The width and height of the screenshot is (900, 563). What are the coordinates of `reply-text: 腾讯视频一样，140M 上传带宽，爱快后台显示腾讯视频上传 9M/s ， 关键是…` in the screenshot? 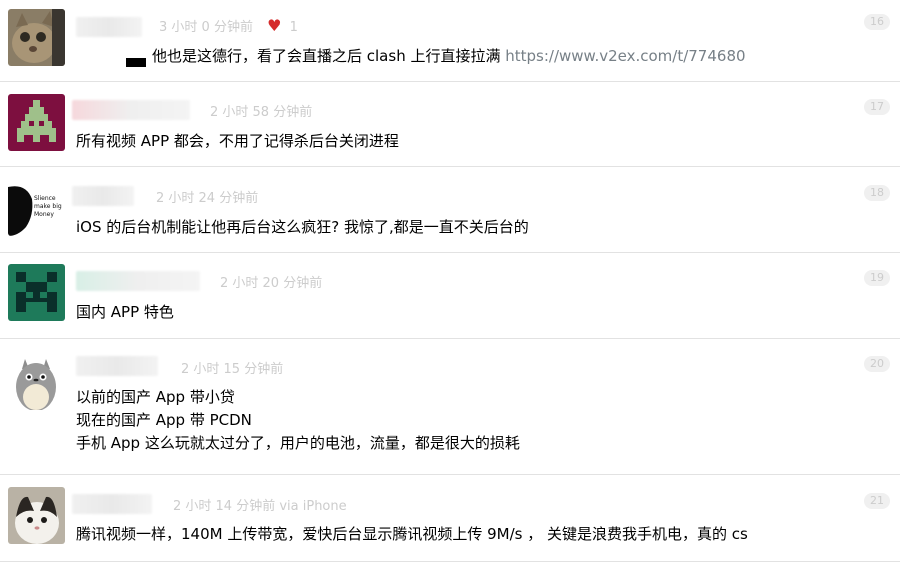 It's located at (412, 534).